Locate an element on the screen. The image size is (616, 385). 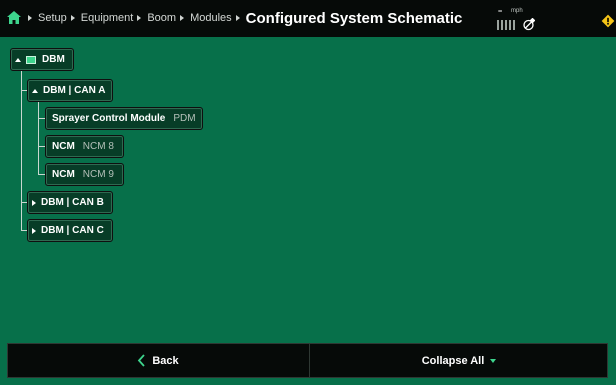
tree-node-can-b: DBM | CAN B is located at coordinates (70, 202).